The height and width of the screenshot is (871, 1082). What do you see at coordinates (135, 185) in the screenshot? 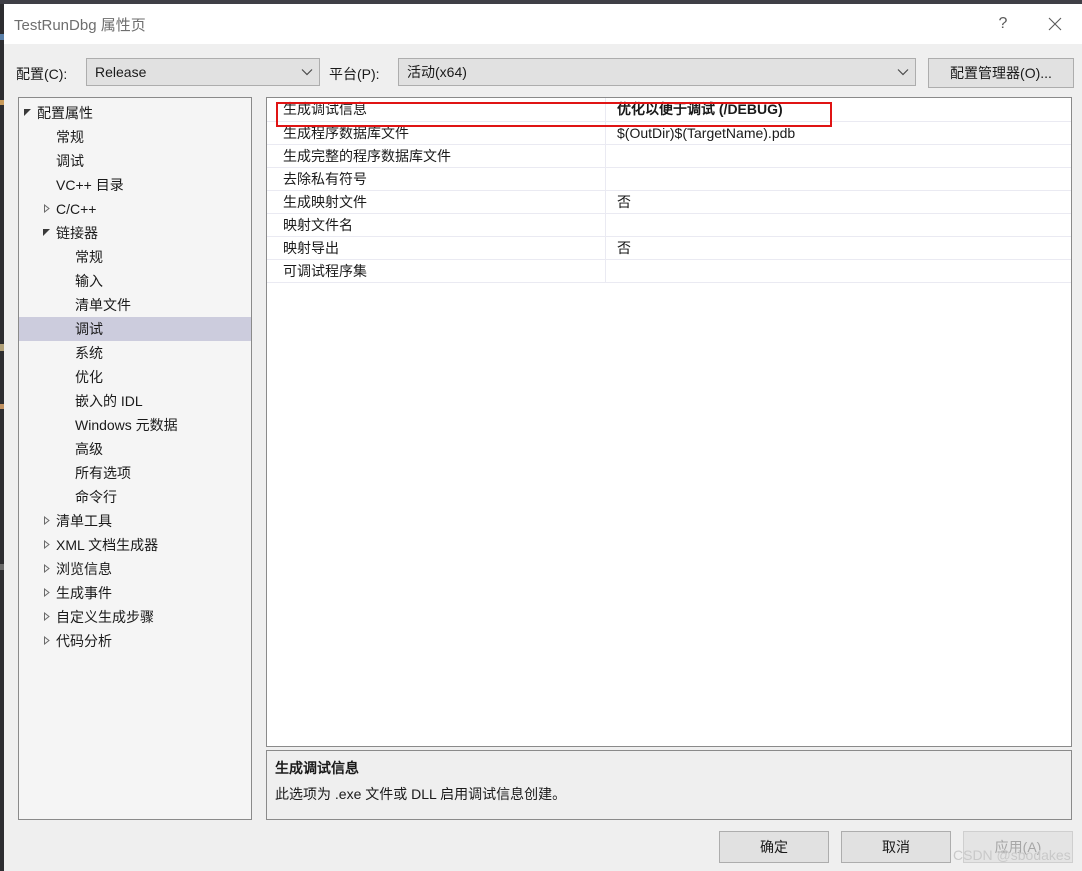
I see `tree-item: VC++ 目录` at bounding box center [135, 185].